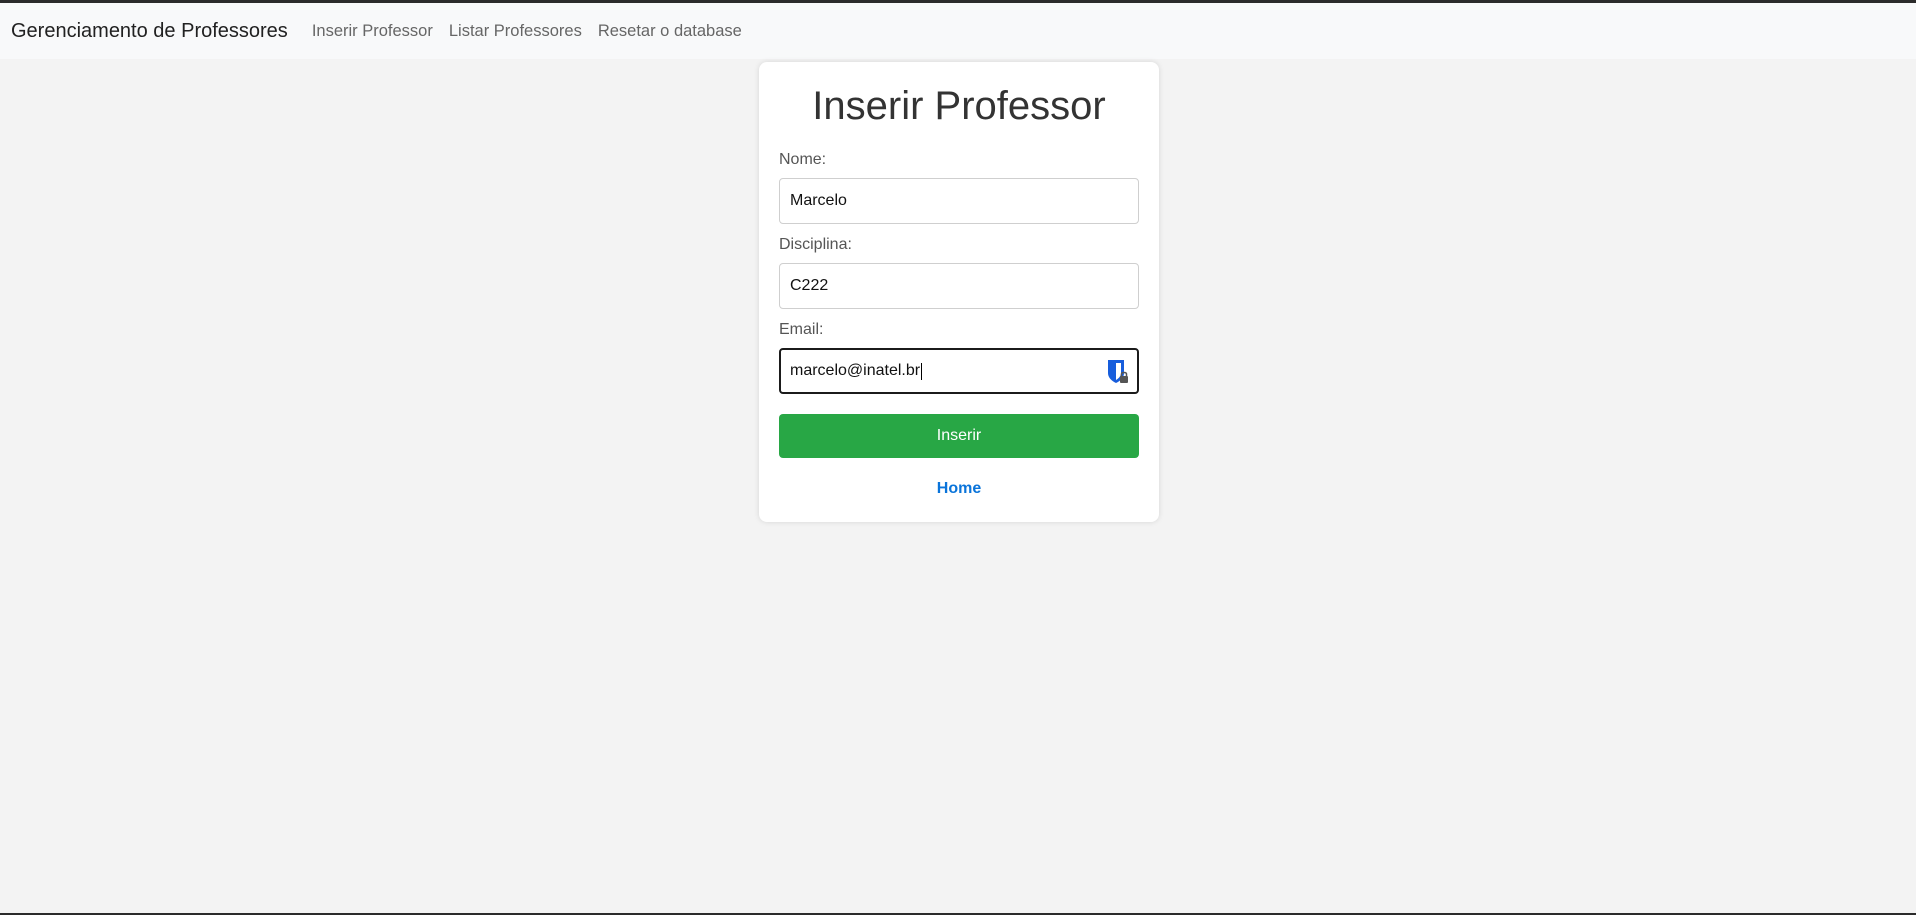 The image size is (1916, 915). Describe the element at coordinates (801, 329) in the screenshot. I see `email-label: Email:` at that location.